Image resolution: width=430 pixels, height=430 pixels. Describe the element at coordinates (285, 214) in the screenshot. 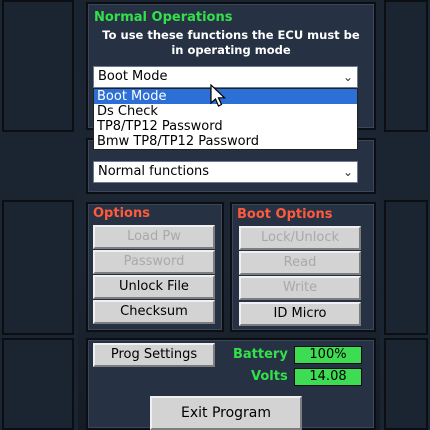

I see `boot-options-title: Boot Options` at that location.